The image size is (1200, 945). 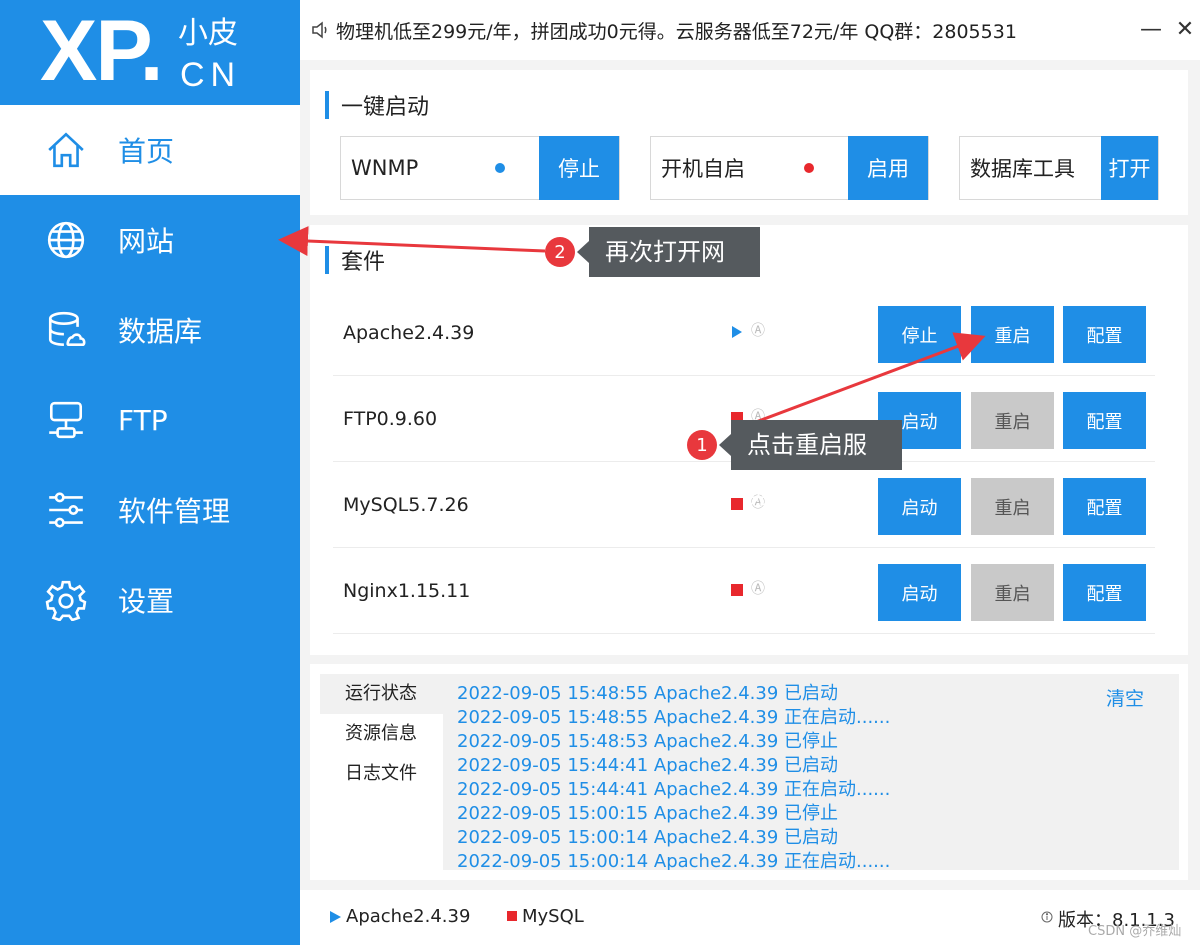 I want to click on service-name: FTP0.9.60, so click(x=390, y=419).